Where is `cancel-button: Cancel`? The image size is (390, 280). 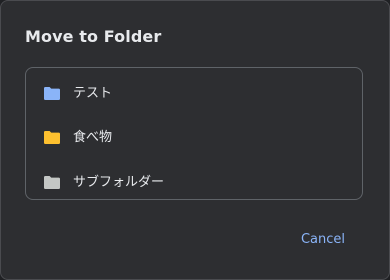
cancel-button: Cancel is located at coordinates (323, 239).